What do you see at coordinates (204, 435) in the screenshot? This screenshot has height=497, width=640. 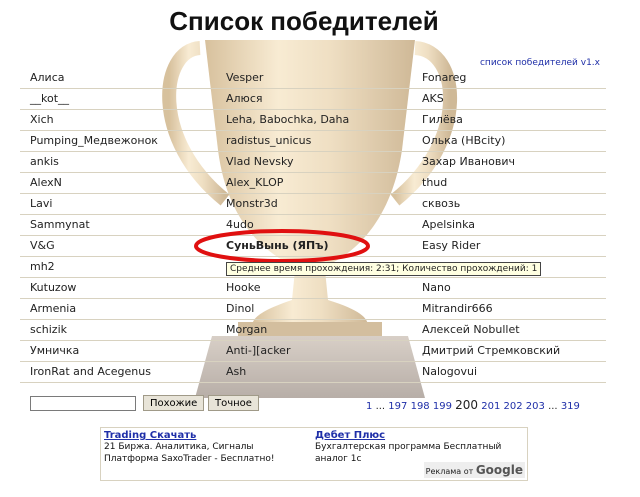 I see `ad-title-link: Trading Скачать` at bounding box center [204, 435].